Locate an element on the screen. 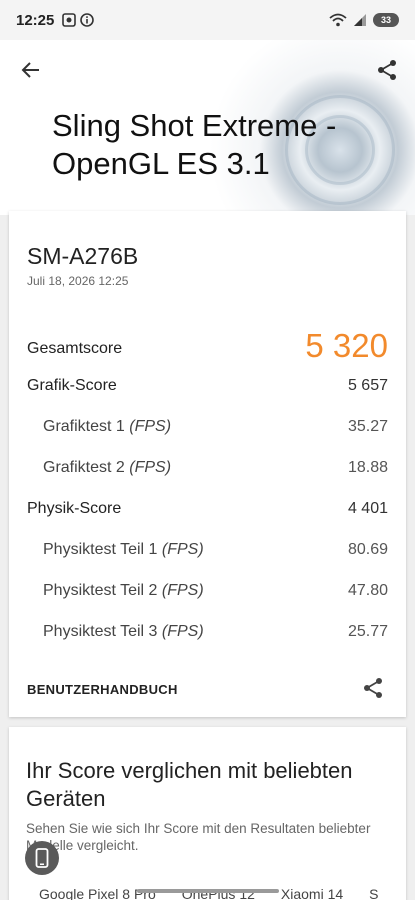 This screenshot has height=900, width=415. share-result-button is located at coordinates (373, 690).